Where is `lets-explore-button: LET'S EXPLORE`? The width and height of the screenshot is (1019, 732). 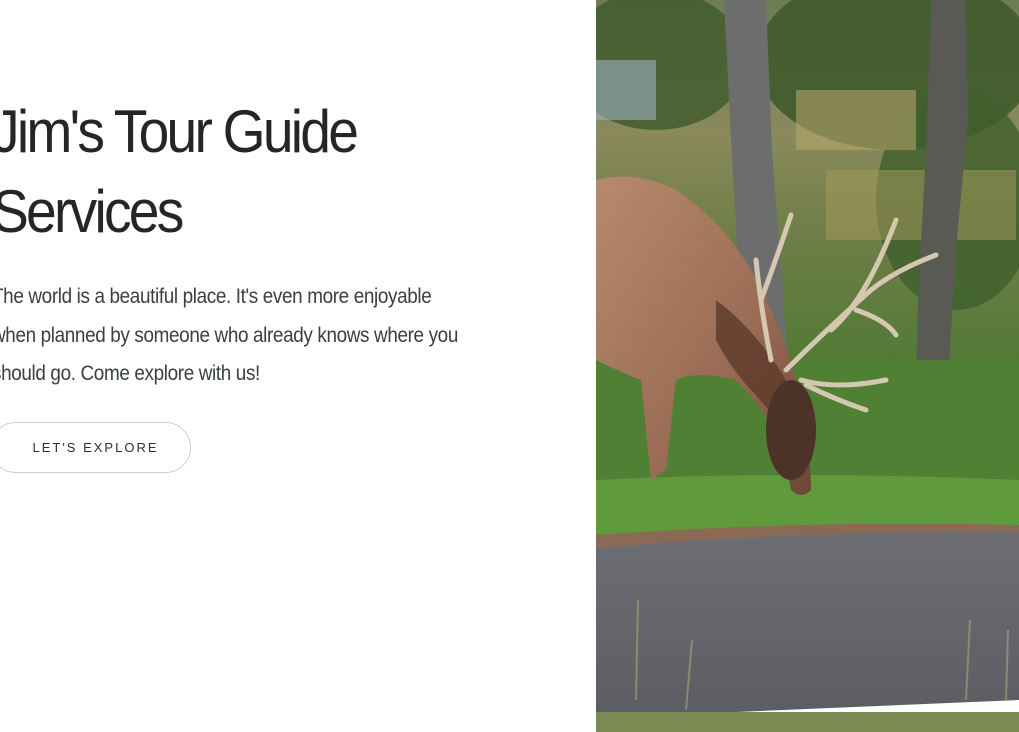
lets-explore-button: LET'S EXPLORE is located at coordinates (95, 447).